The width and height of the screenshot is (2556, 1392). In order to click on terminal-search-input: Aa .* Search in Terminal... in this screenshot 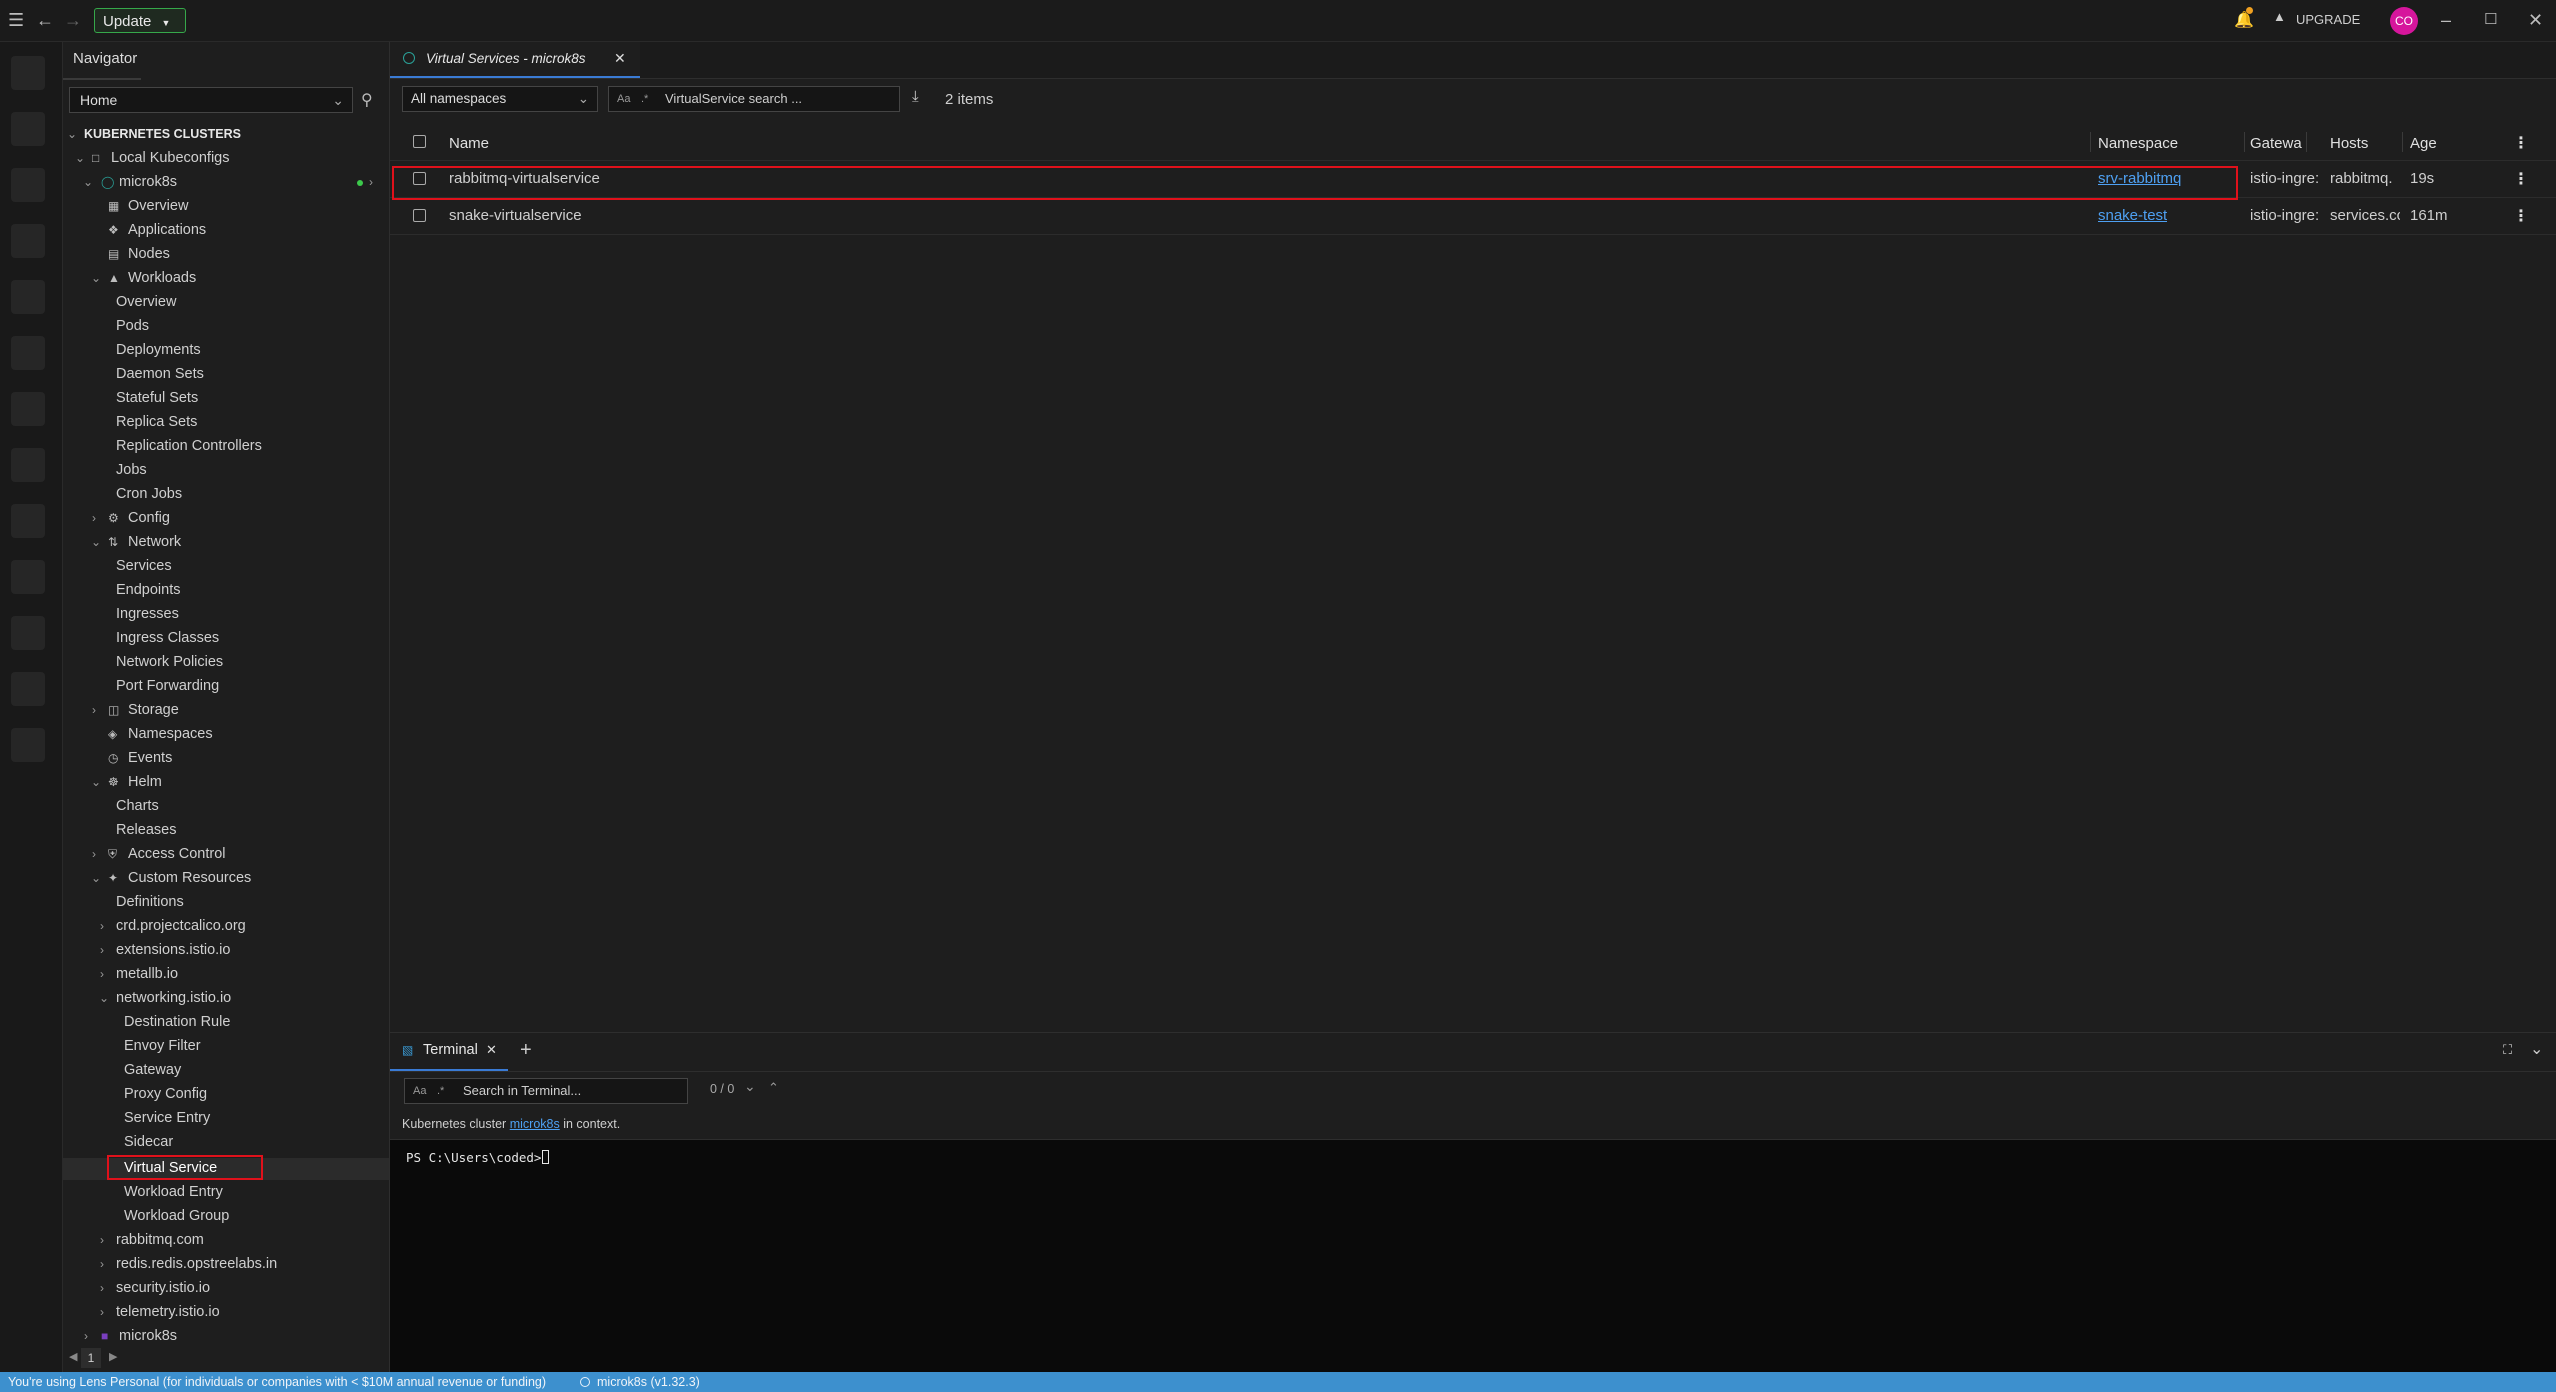, I will do `click(546, 1091)`.